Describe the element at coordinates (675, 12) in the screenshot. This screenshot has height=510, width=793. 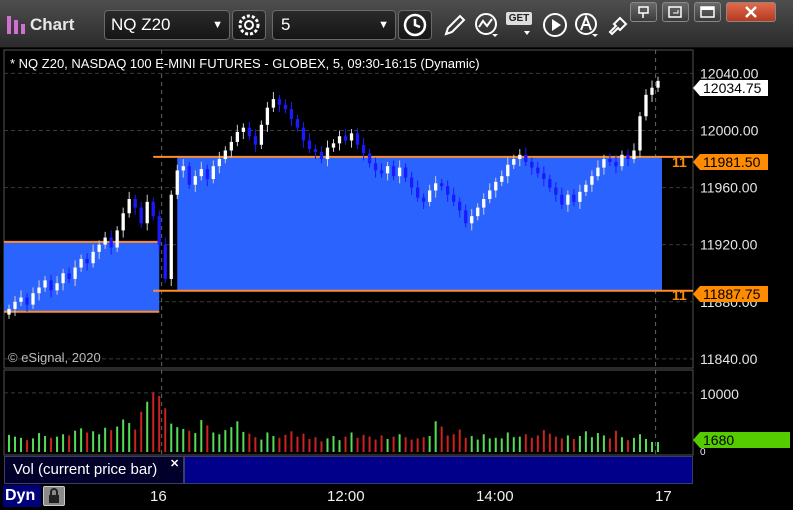
I see `restore-window-button` at that location.